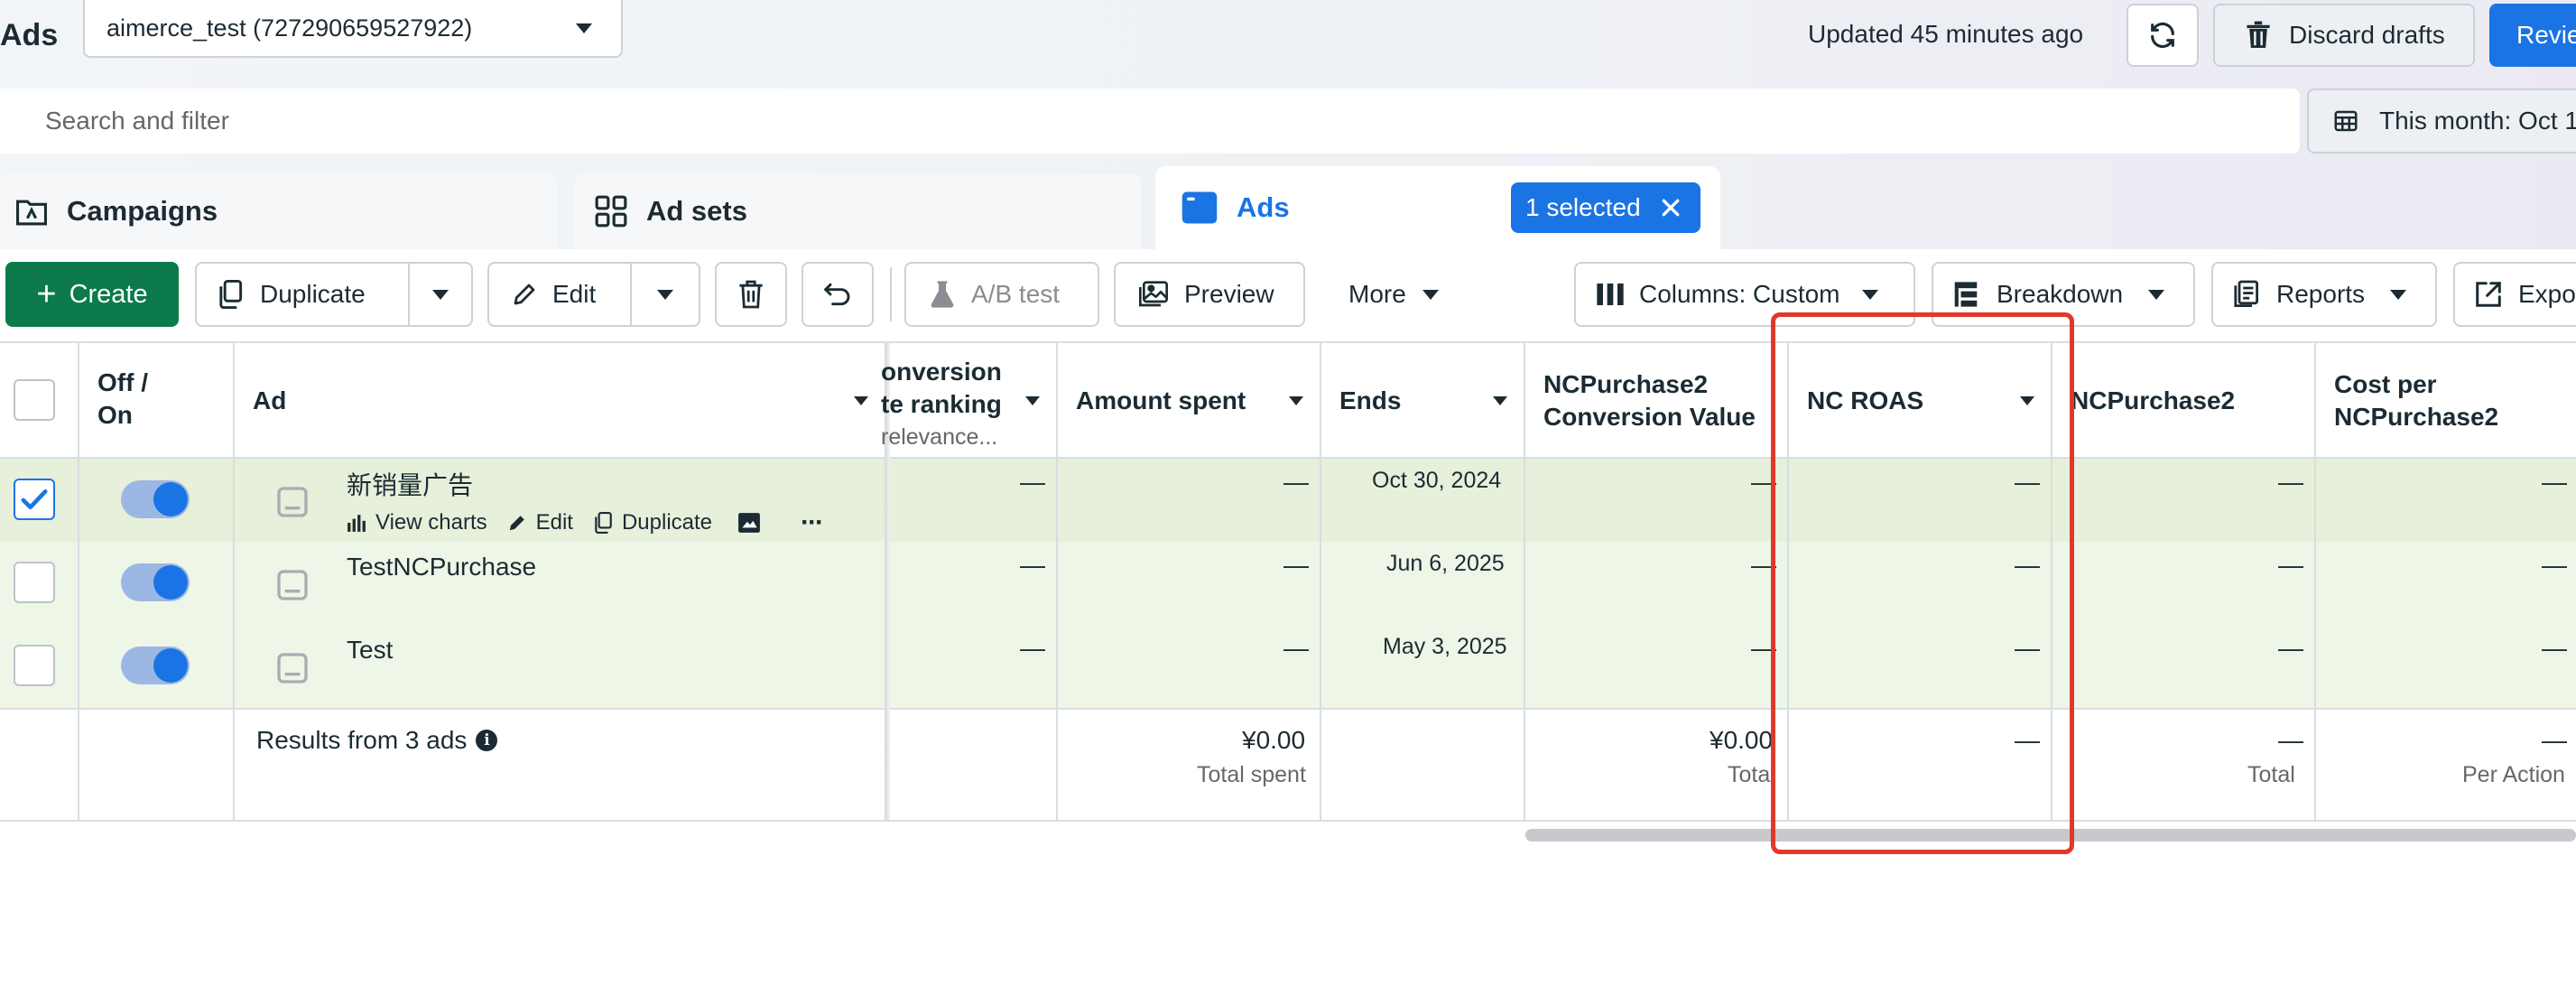 Image resolution: width=2576 pixels, height=986 pixels. I want to click on header-cost-per-ncpurchase2: Cost per NCPurchase2, so click(2416, 426).